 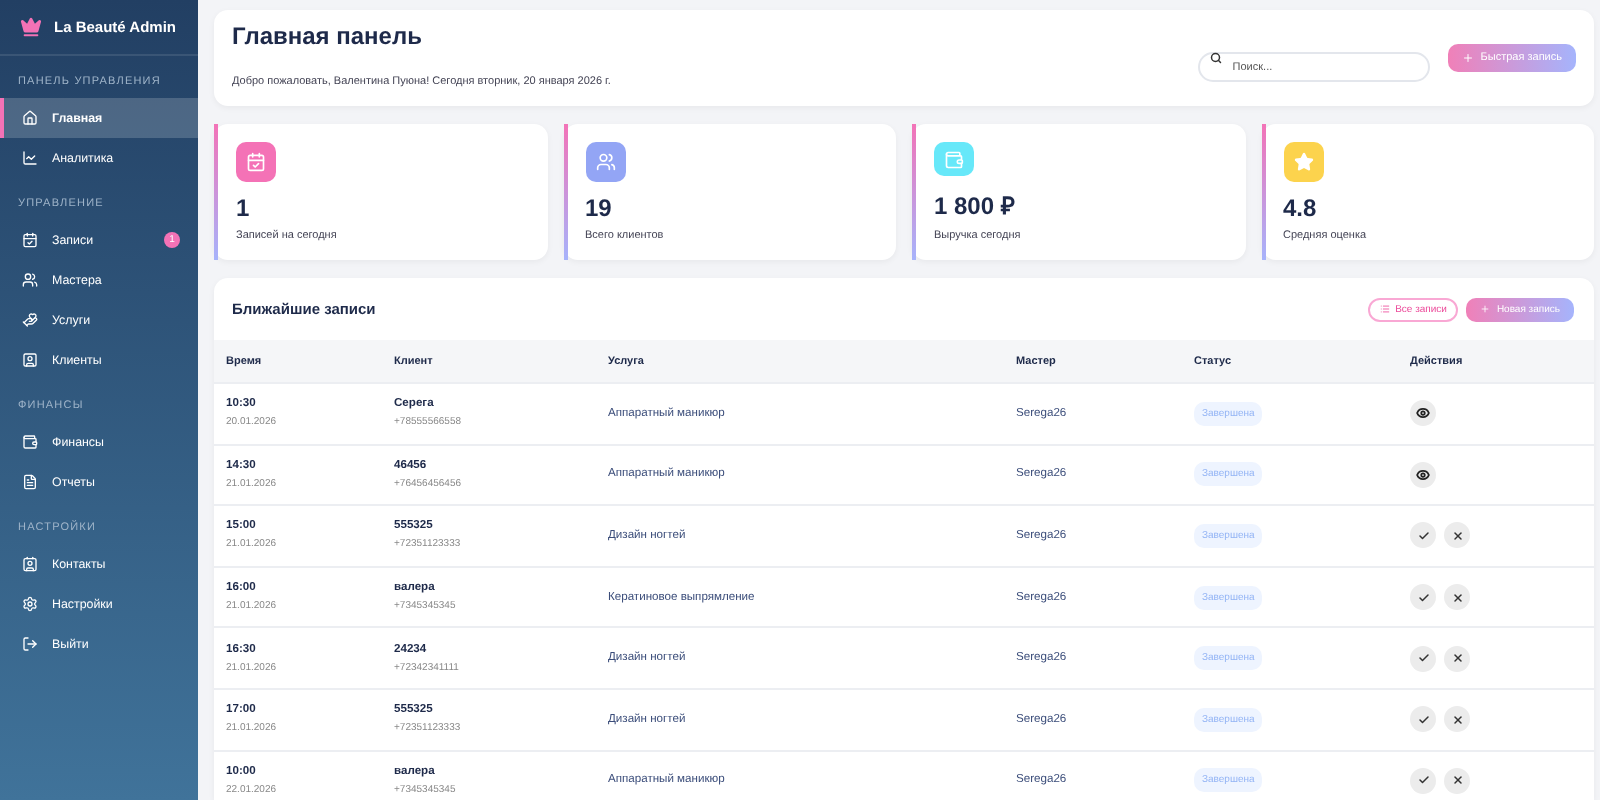 I want to click on hand-icon, so click(x=30, y=320).